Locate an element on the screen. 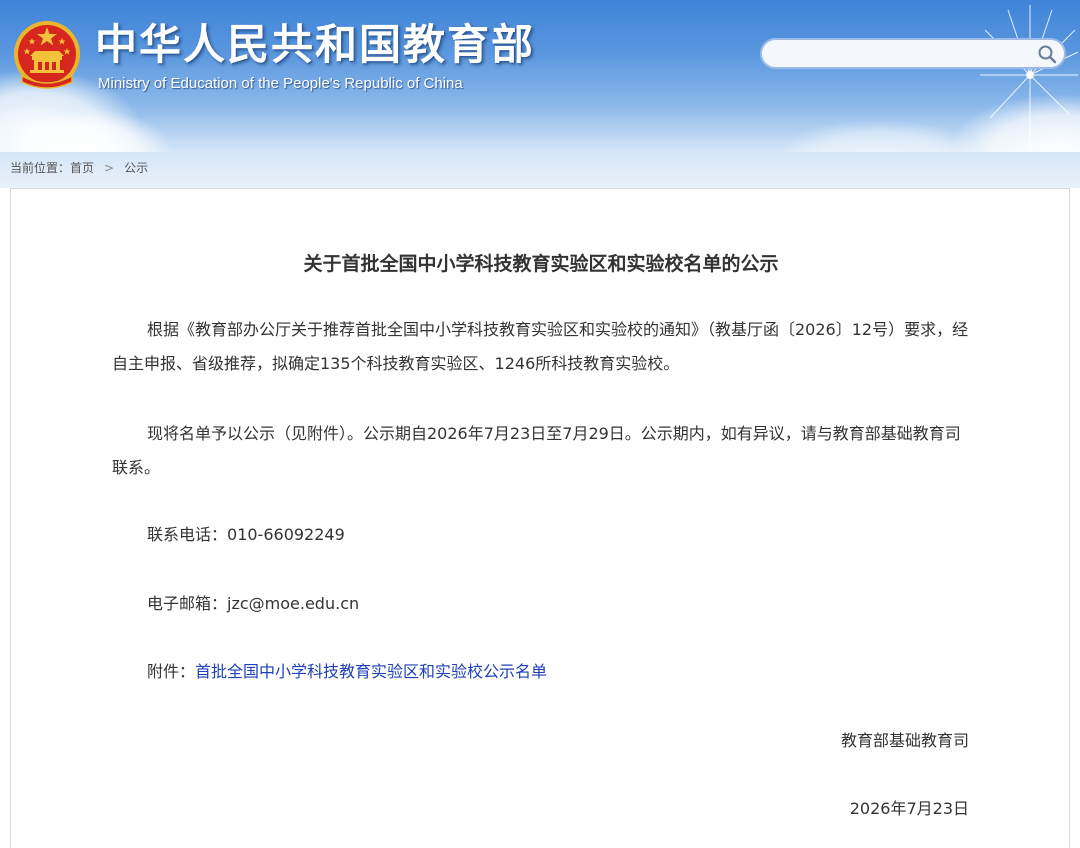 The height and width of the screenshot is (848, 1080). search-button is located at coordinates (1047, 54).